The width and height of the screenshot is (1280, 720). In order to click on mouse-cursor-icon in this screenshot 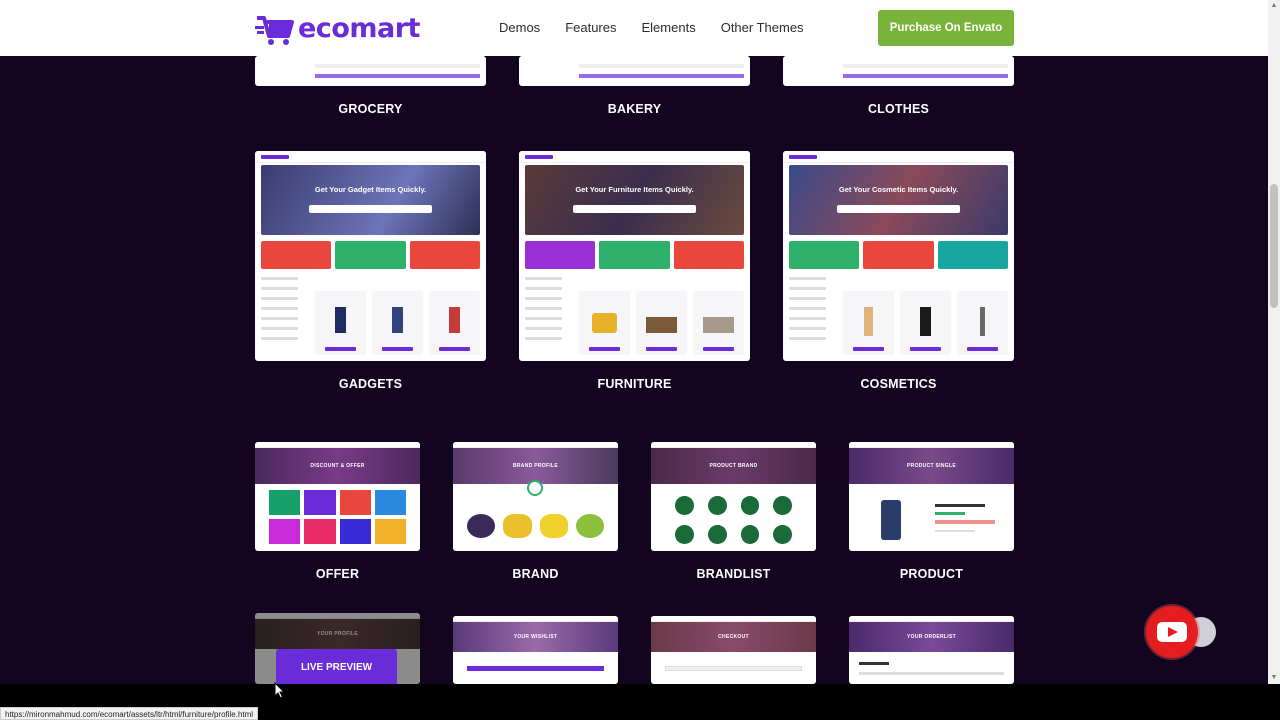, I will do `click(280, 690)`.